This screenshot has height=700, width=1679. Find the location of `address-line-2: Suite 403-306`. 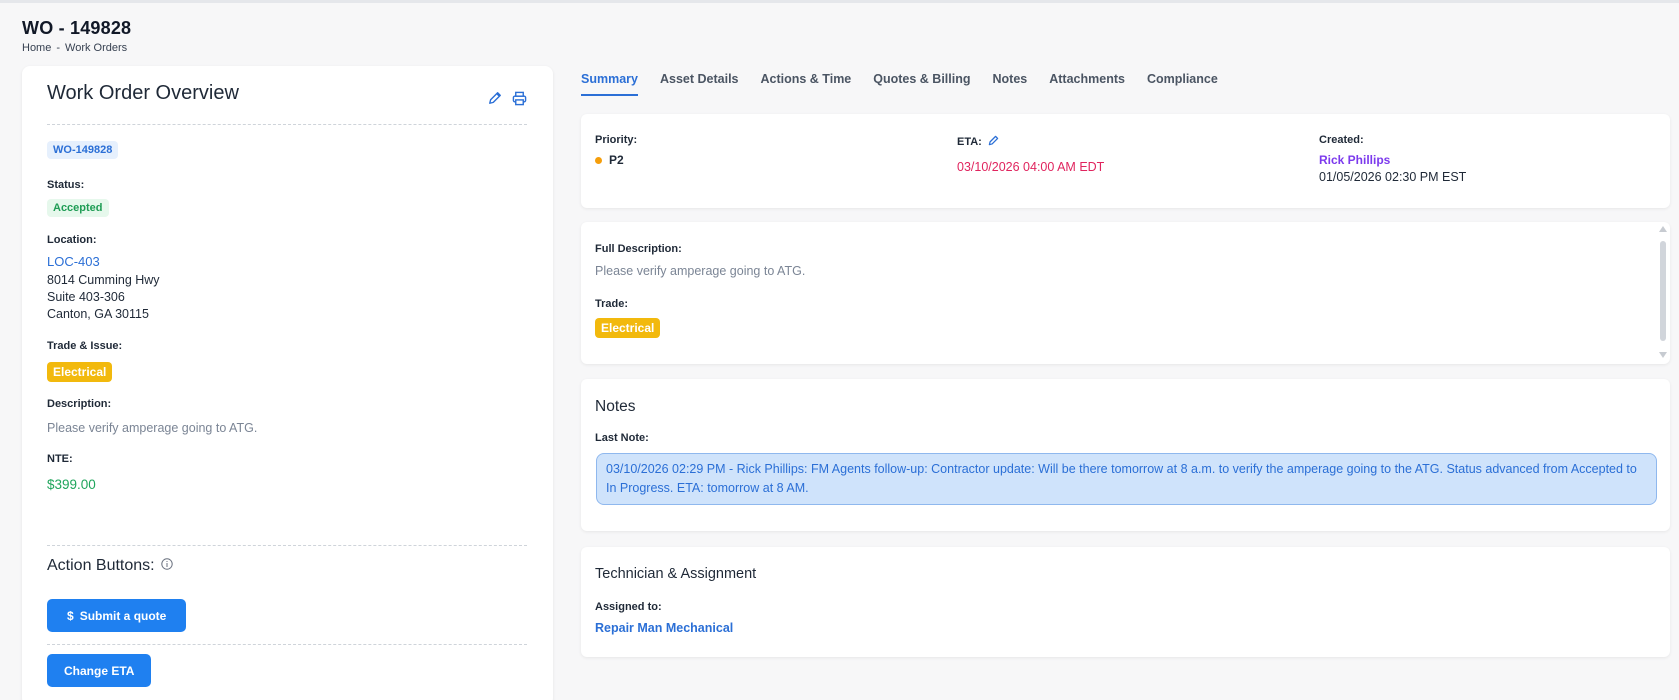

address-line-2: Suite 403-306 is located at coordinates (86, 297).